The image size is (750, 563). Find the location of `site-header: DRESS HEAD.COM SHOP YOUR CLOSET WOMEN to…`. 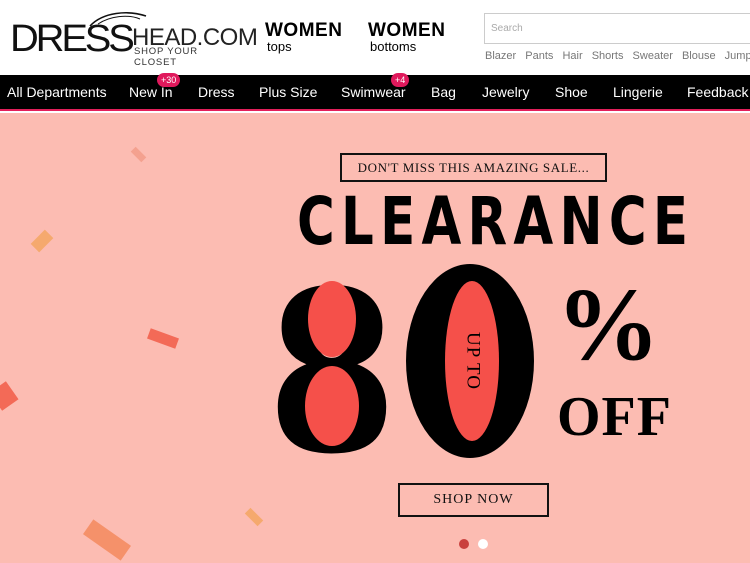

site-header: DRESS HEAD.COM SHOP YOUR CLOSET WOMEN to… is located at coordinates (375, 37).